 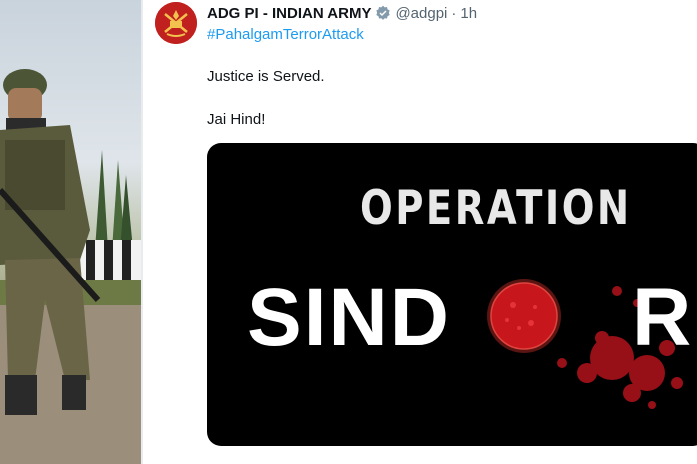 What do you see at coordinates (468, 13) in the screenshot?
I see `timestamp: 1h` at bounding box center [468, 13].